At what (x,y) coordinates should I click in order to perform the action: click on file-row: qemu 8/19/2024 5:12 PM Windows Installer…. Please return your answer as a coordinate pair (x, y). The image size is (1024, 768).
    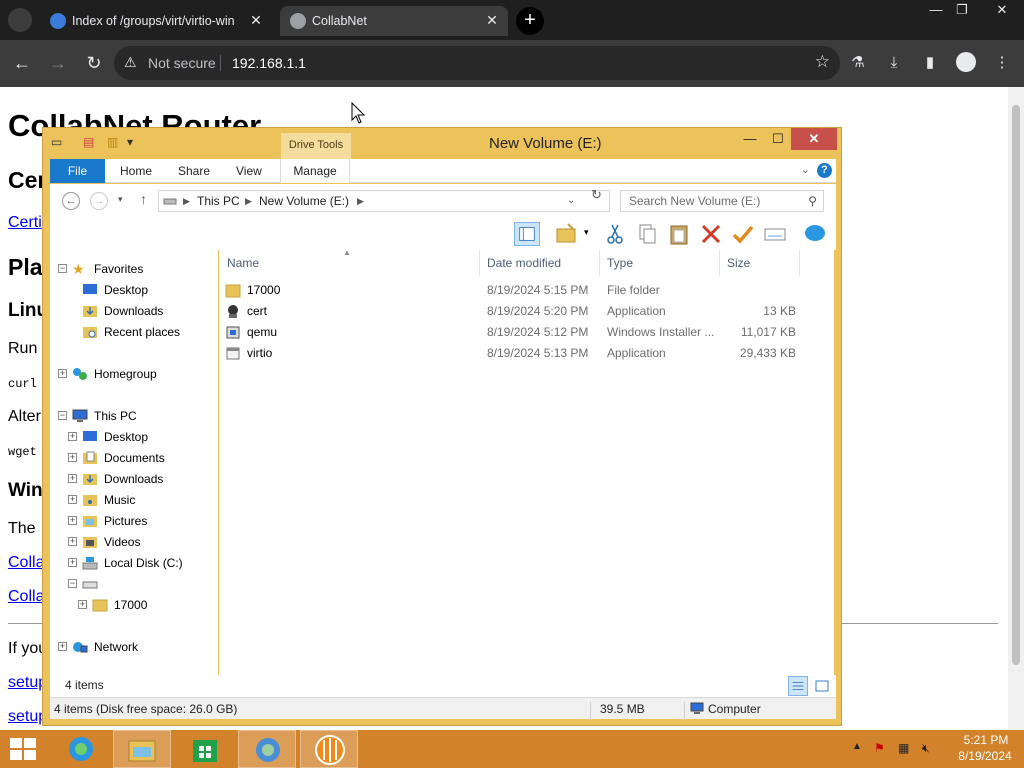
    Looking at the image, I should click on (526, 332).